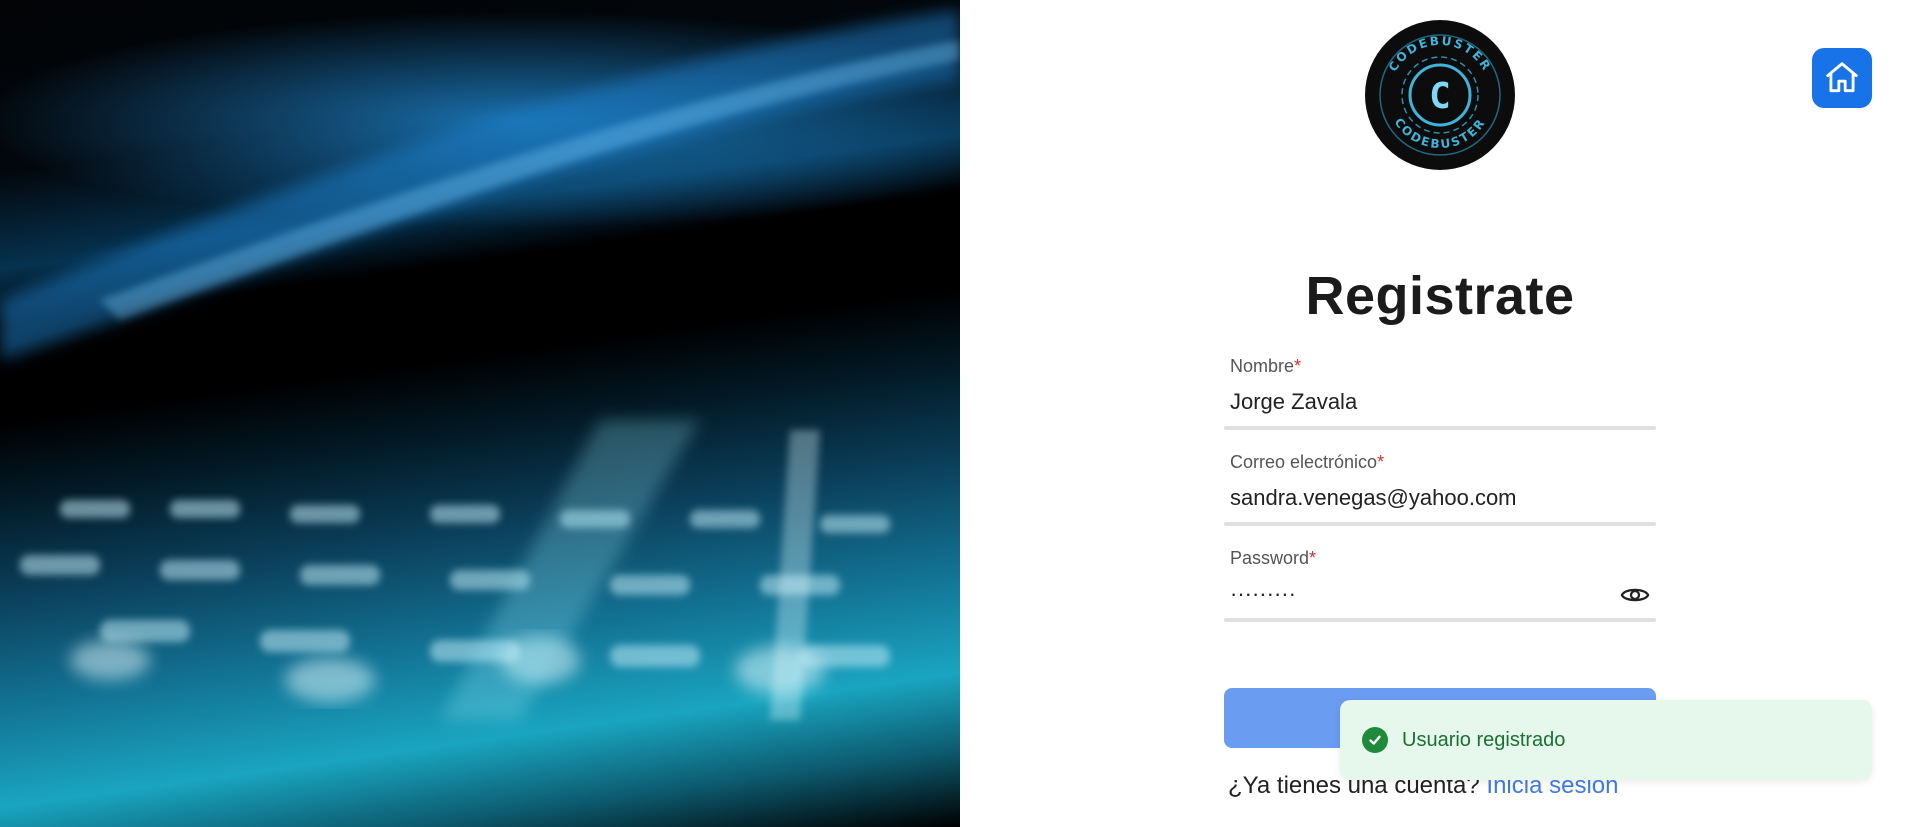 The image size is (1920, 827). Describe the element at coordinates (1266, 366) in the screenshot. I see `name-label: Nombre*` at that location.